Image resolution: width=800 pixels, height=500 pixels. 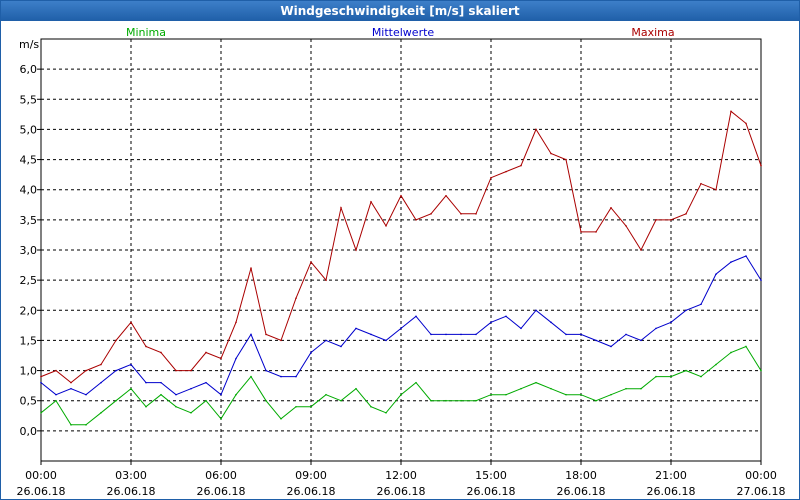 I want to click on x-tick-label-time: 21:00, so click(x=671, y=475).